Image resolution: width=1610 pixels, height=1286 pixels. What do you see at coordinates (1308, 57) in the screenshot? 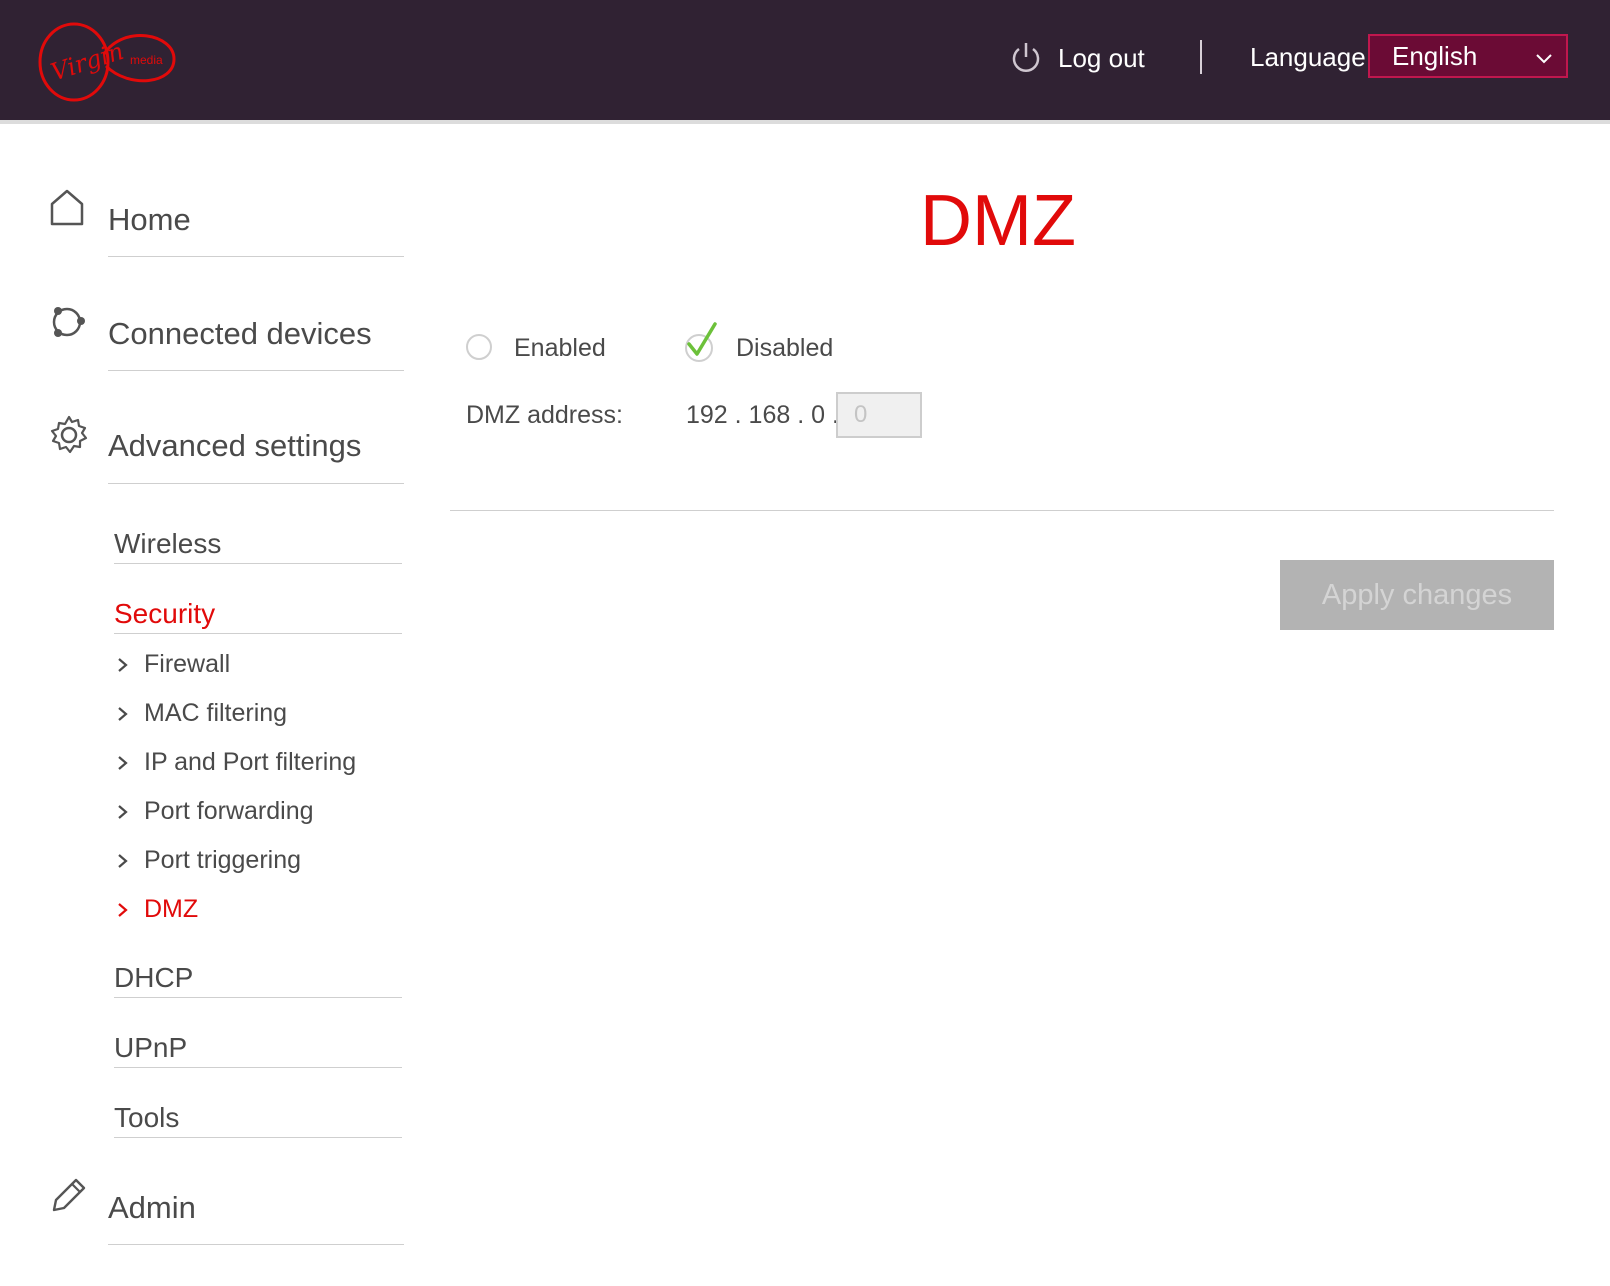
I see `language-label: Language` at bounding box center [1308, 57].